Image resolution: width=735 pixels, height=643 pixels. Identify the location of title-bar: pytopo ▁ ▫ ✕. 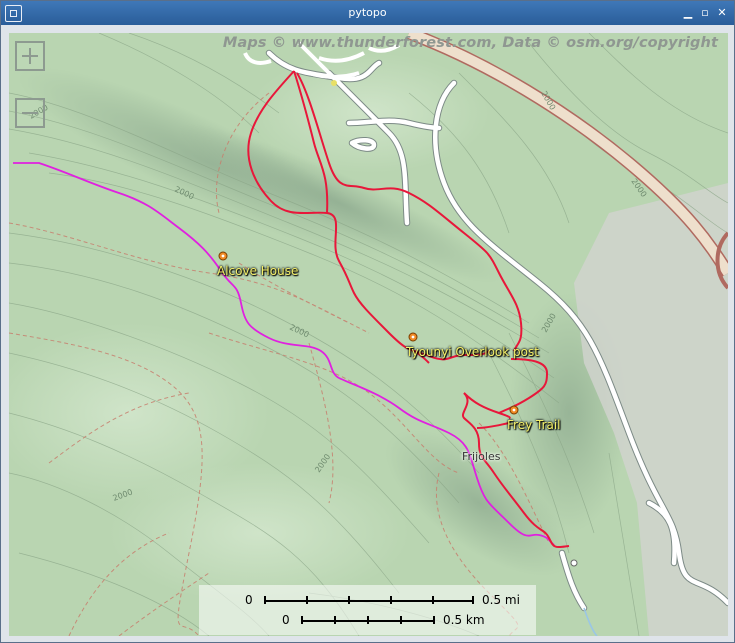
(367, 13).